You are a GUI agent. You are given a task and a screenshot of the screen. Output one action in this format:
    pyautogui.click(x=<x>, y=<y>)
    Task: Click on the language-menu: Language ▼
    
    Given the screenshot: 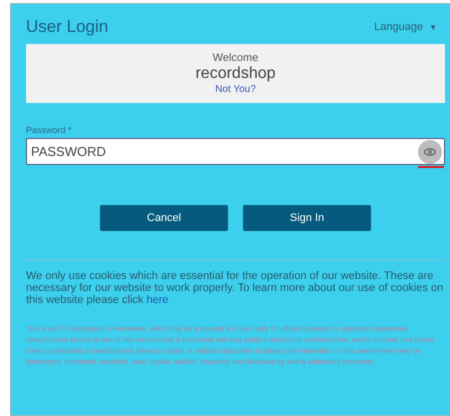 What is the action you would take?
    pyautogui.click(x=409, y=27)
    